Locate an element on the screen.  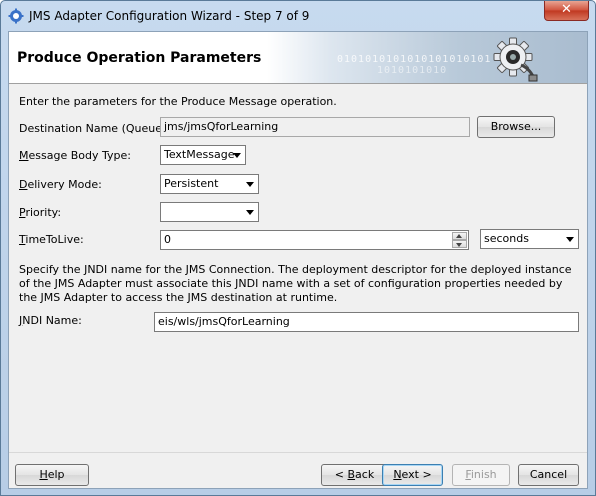
message-body-type-select: TextMessage is located at coordinates (203, 155).